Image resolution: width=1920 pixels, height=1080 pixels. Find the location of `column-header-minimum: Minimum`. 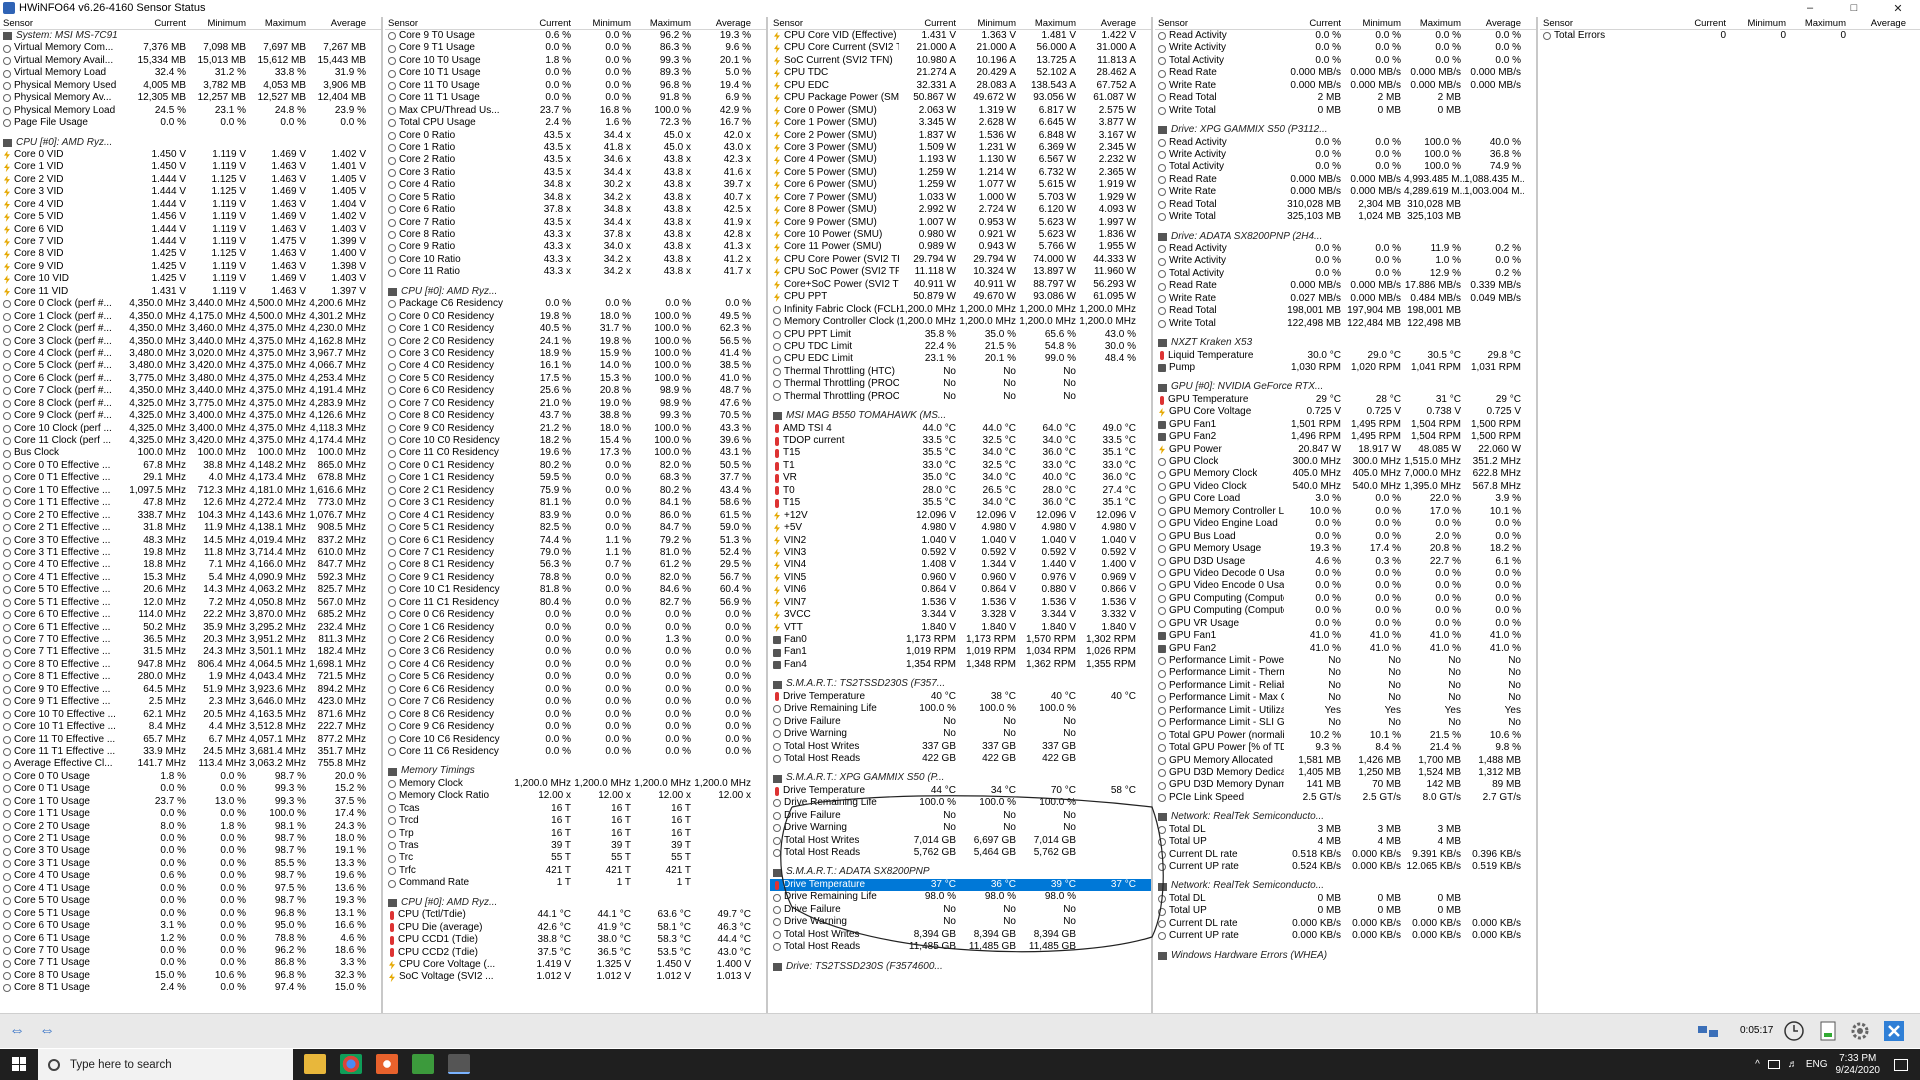

column-header-minimum: Minimum is located at coordinates (989, 23).